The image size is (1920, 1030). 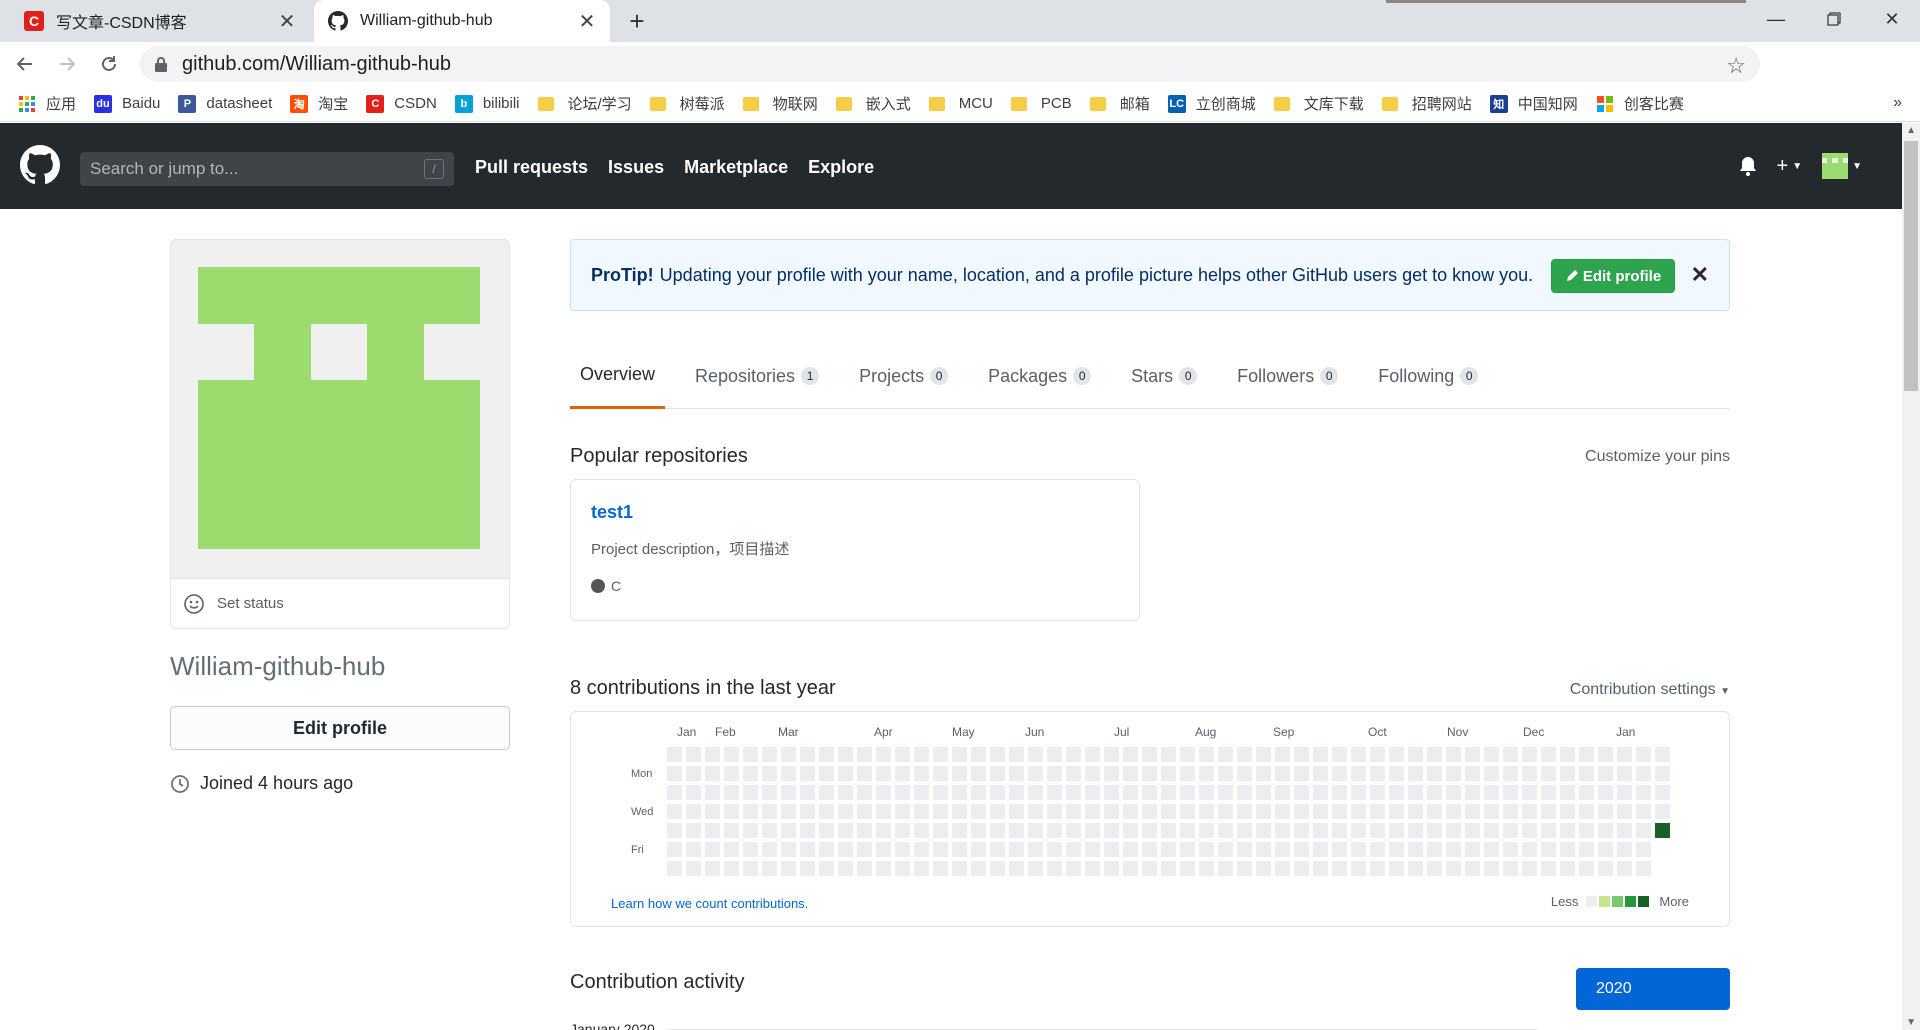 What do you see at coordinates (841, 167) in the screenshot?
I see `nav-explore: Explore` at bounding box center [841, 167].